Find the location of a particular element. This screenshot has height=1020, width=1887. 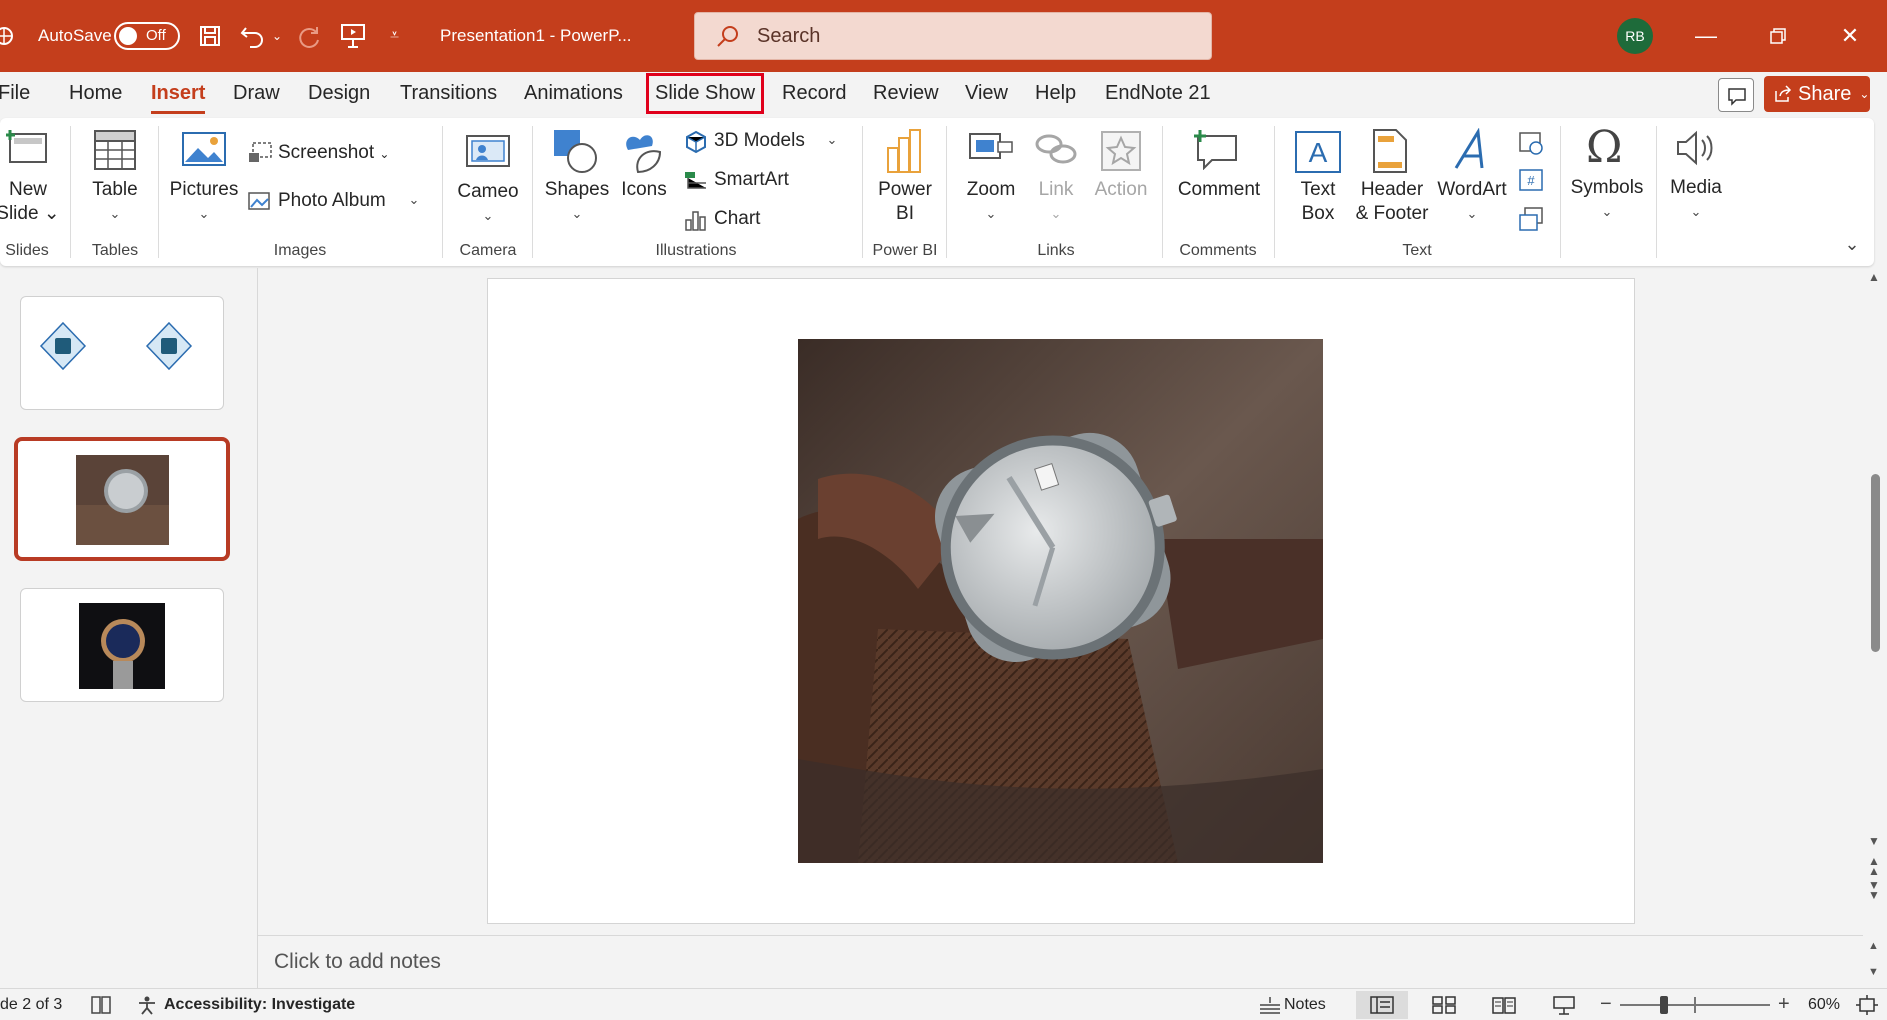

symbols-button: Symbols is located at coordinates (1607, 188).